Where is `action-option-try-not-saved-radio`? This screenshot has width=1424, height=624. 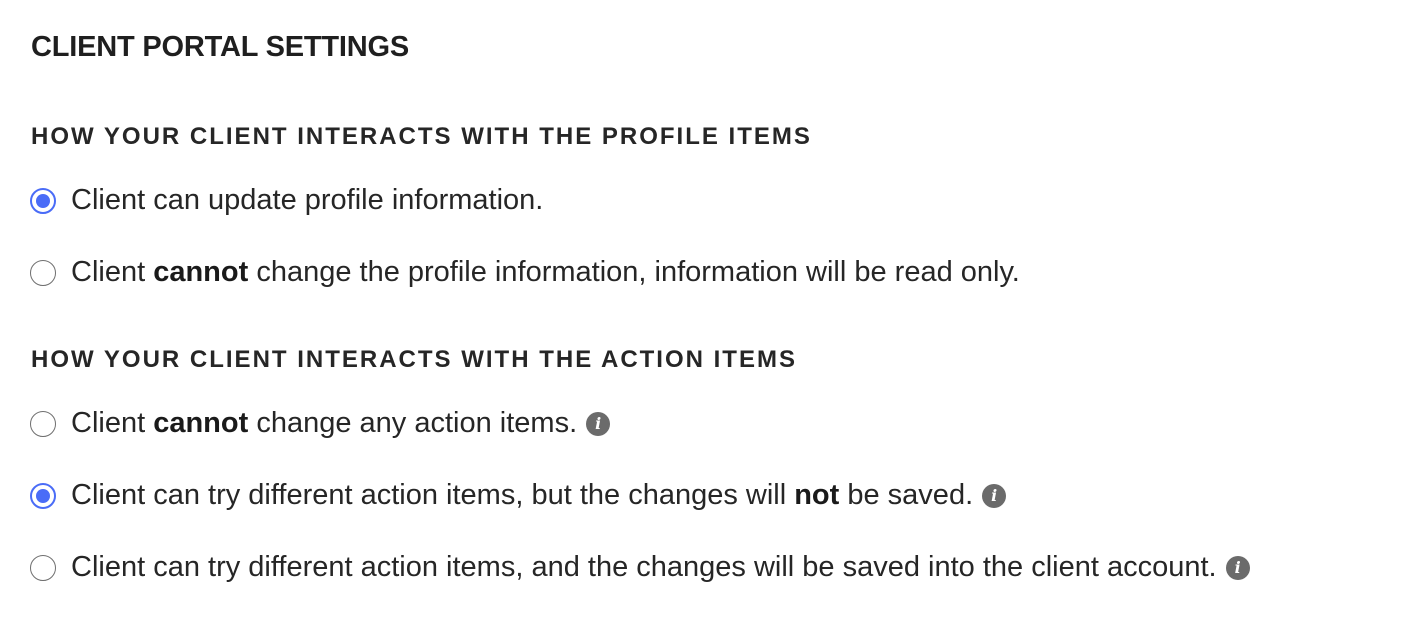 action-option-try-not-saved-radio is located at coordinates (43, 495).